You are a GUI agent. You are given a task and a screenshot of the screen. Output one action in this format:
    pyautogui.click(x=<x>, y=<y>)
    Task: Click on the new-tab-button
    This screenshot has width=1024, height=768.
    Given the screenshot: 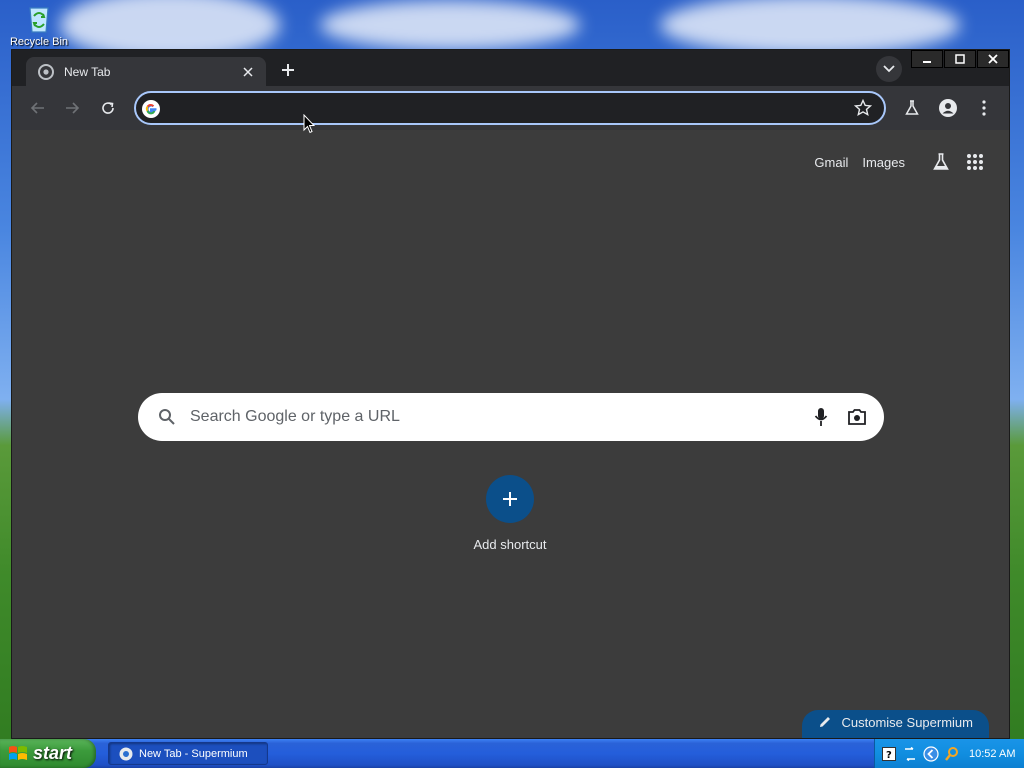 What is the action you would take?
    pyautogui.click(x=288, y=70)
    